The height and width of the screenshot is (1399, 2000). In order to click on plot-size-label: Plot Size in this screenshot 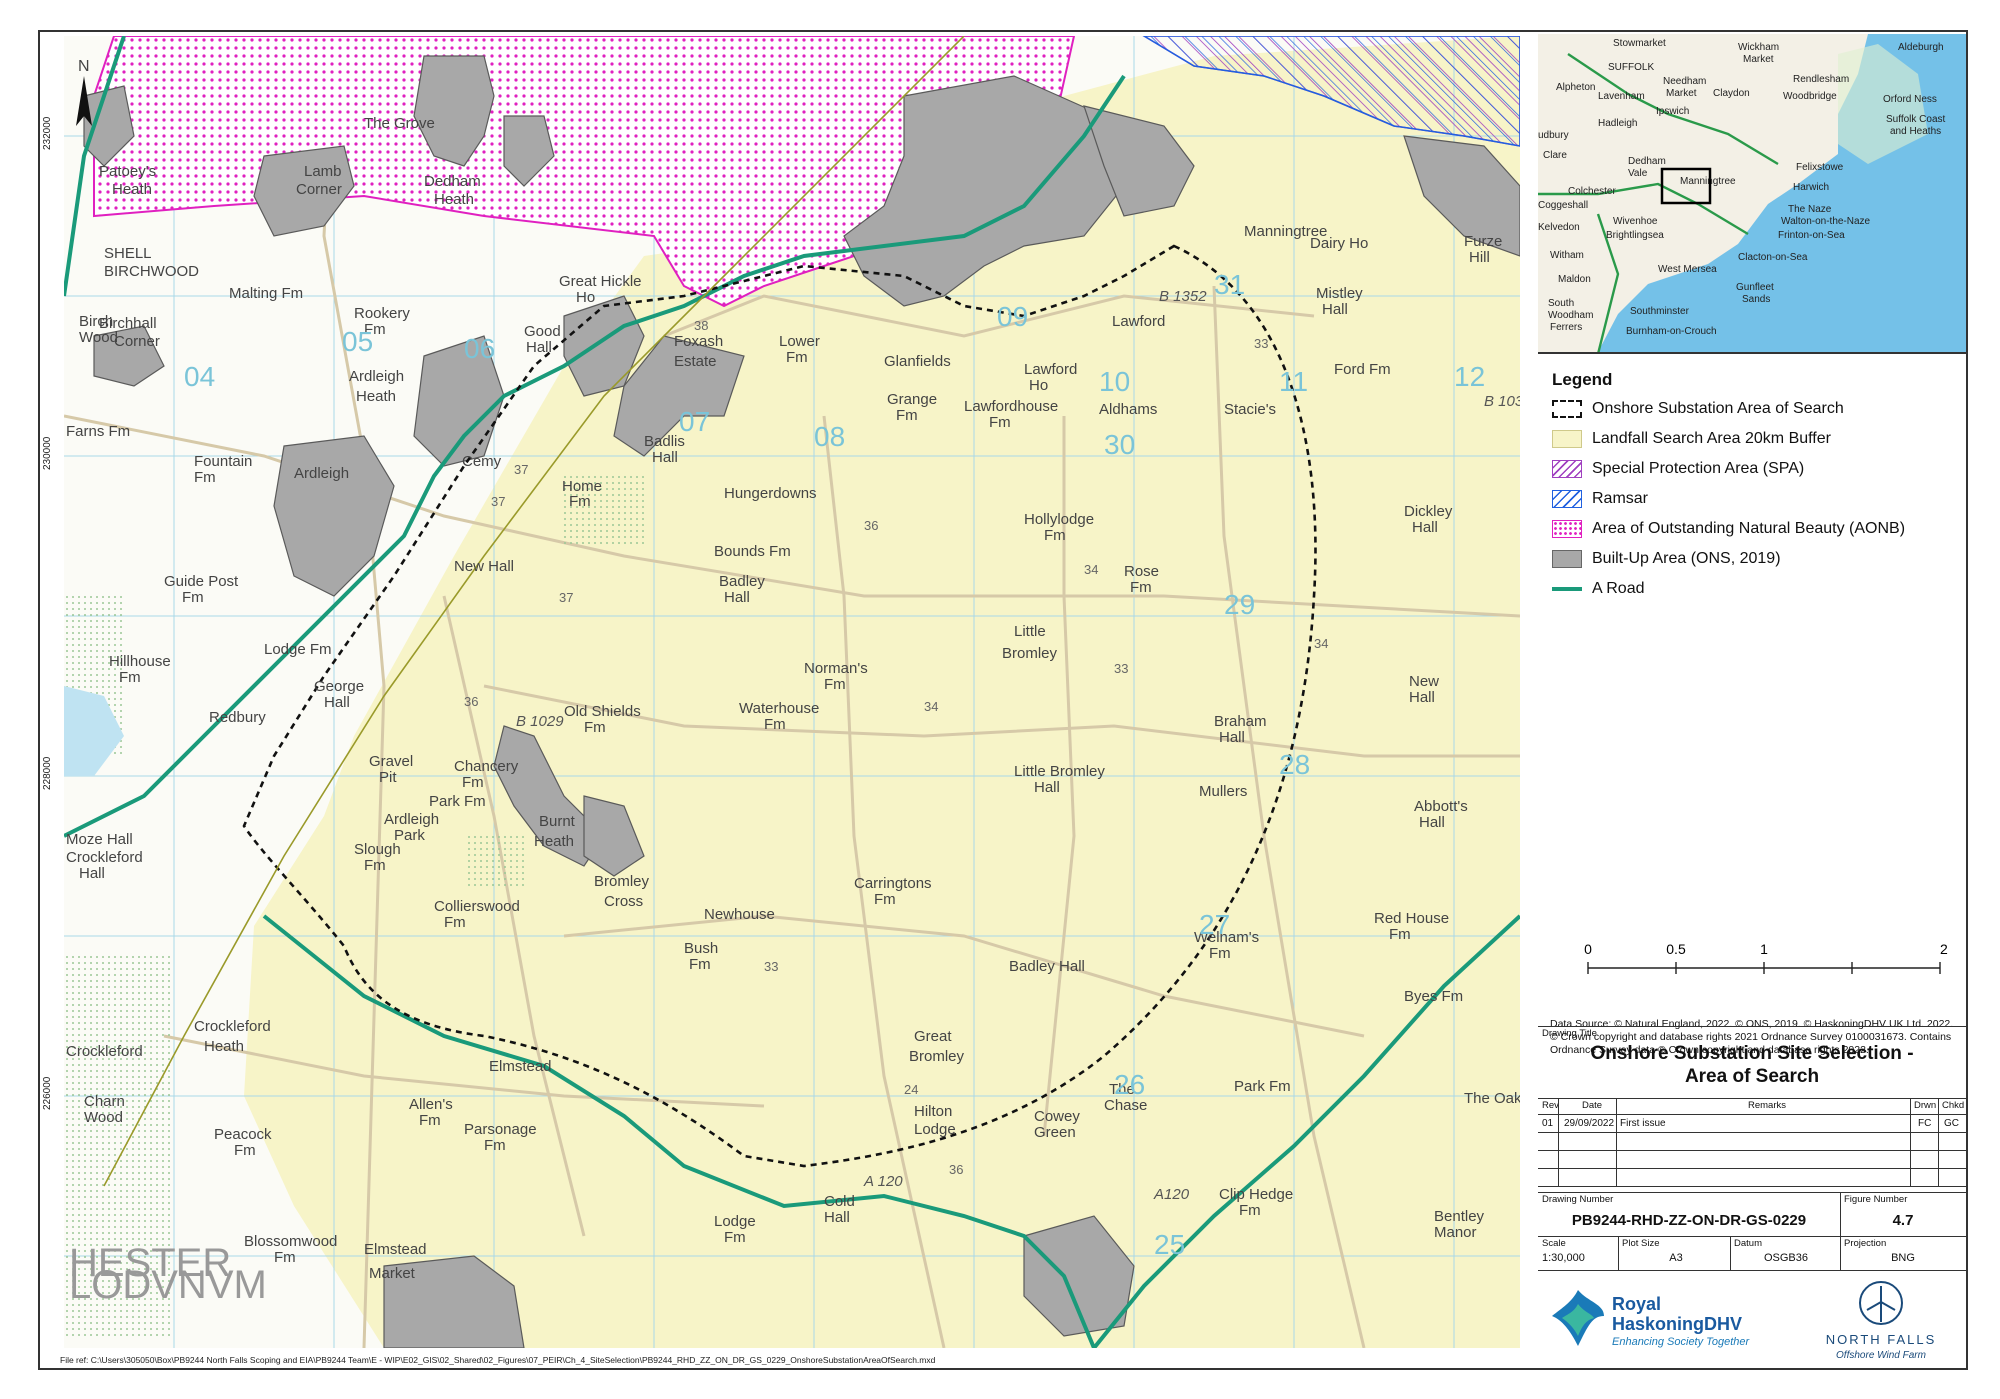, I will do `click(1641, 1243)`.